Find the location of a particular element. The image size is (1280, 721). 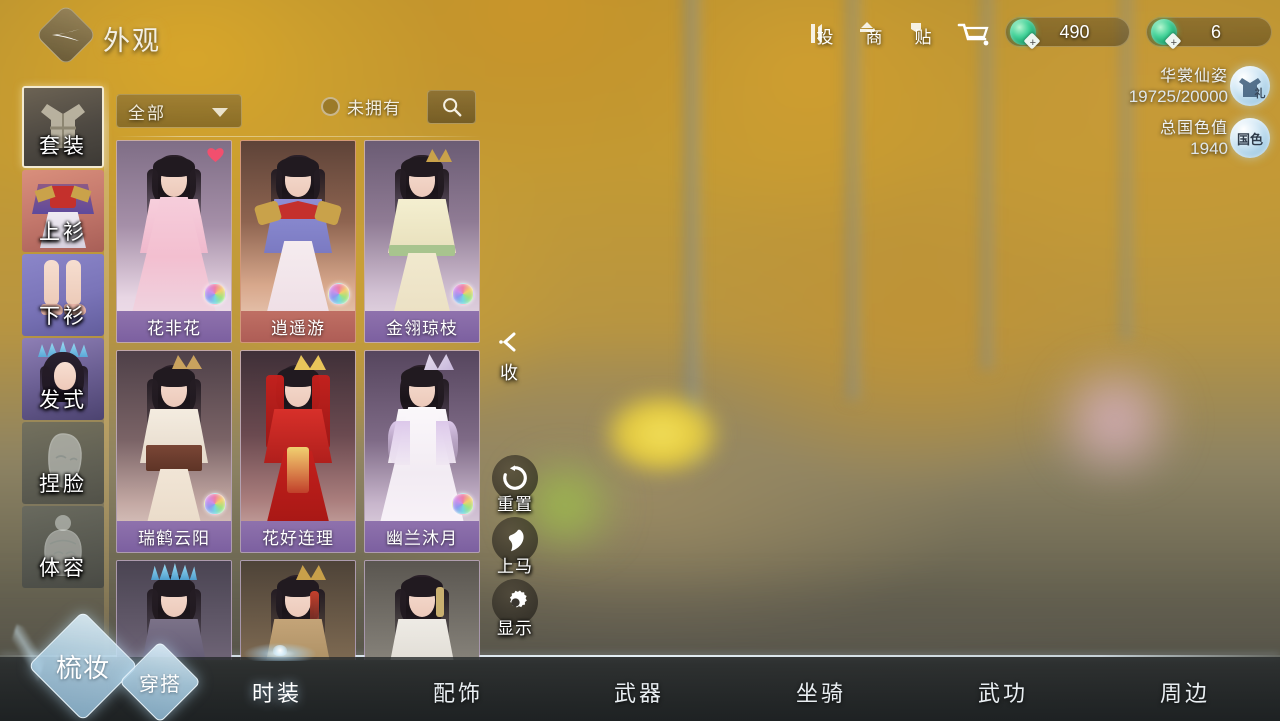

cart-icon is located at coordinates (973, 35).